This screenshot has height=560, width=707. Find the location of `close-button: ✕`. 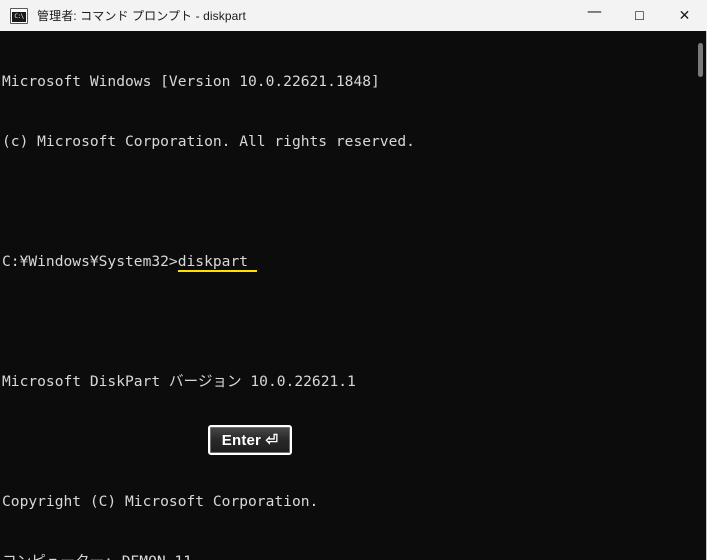

close-button: ✕ is located at coordinates (684, 15).